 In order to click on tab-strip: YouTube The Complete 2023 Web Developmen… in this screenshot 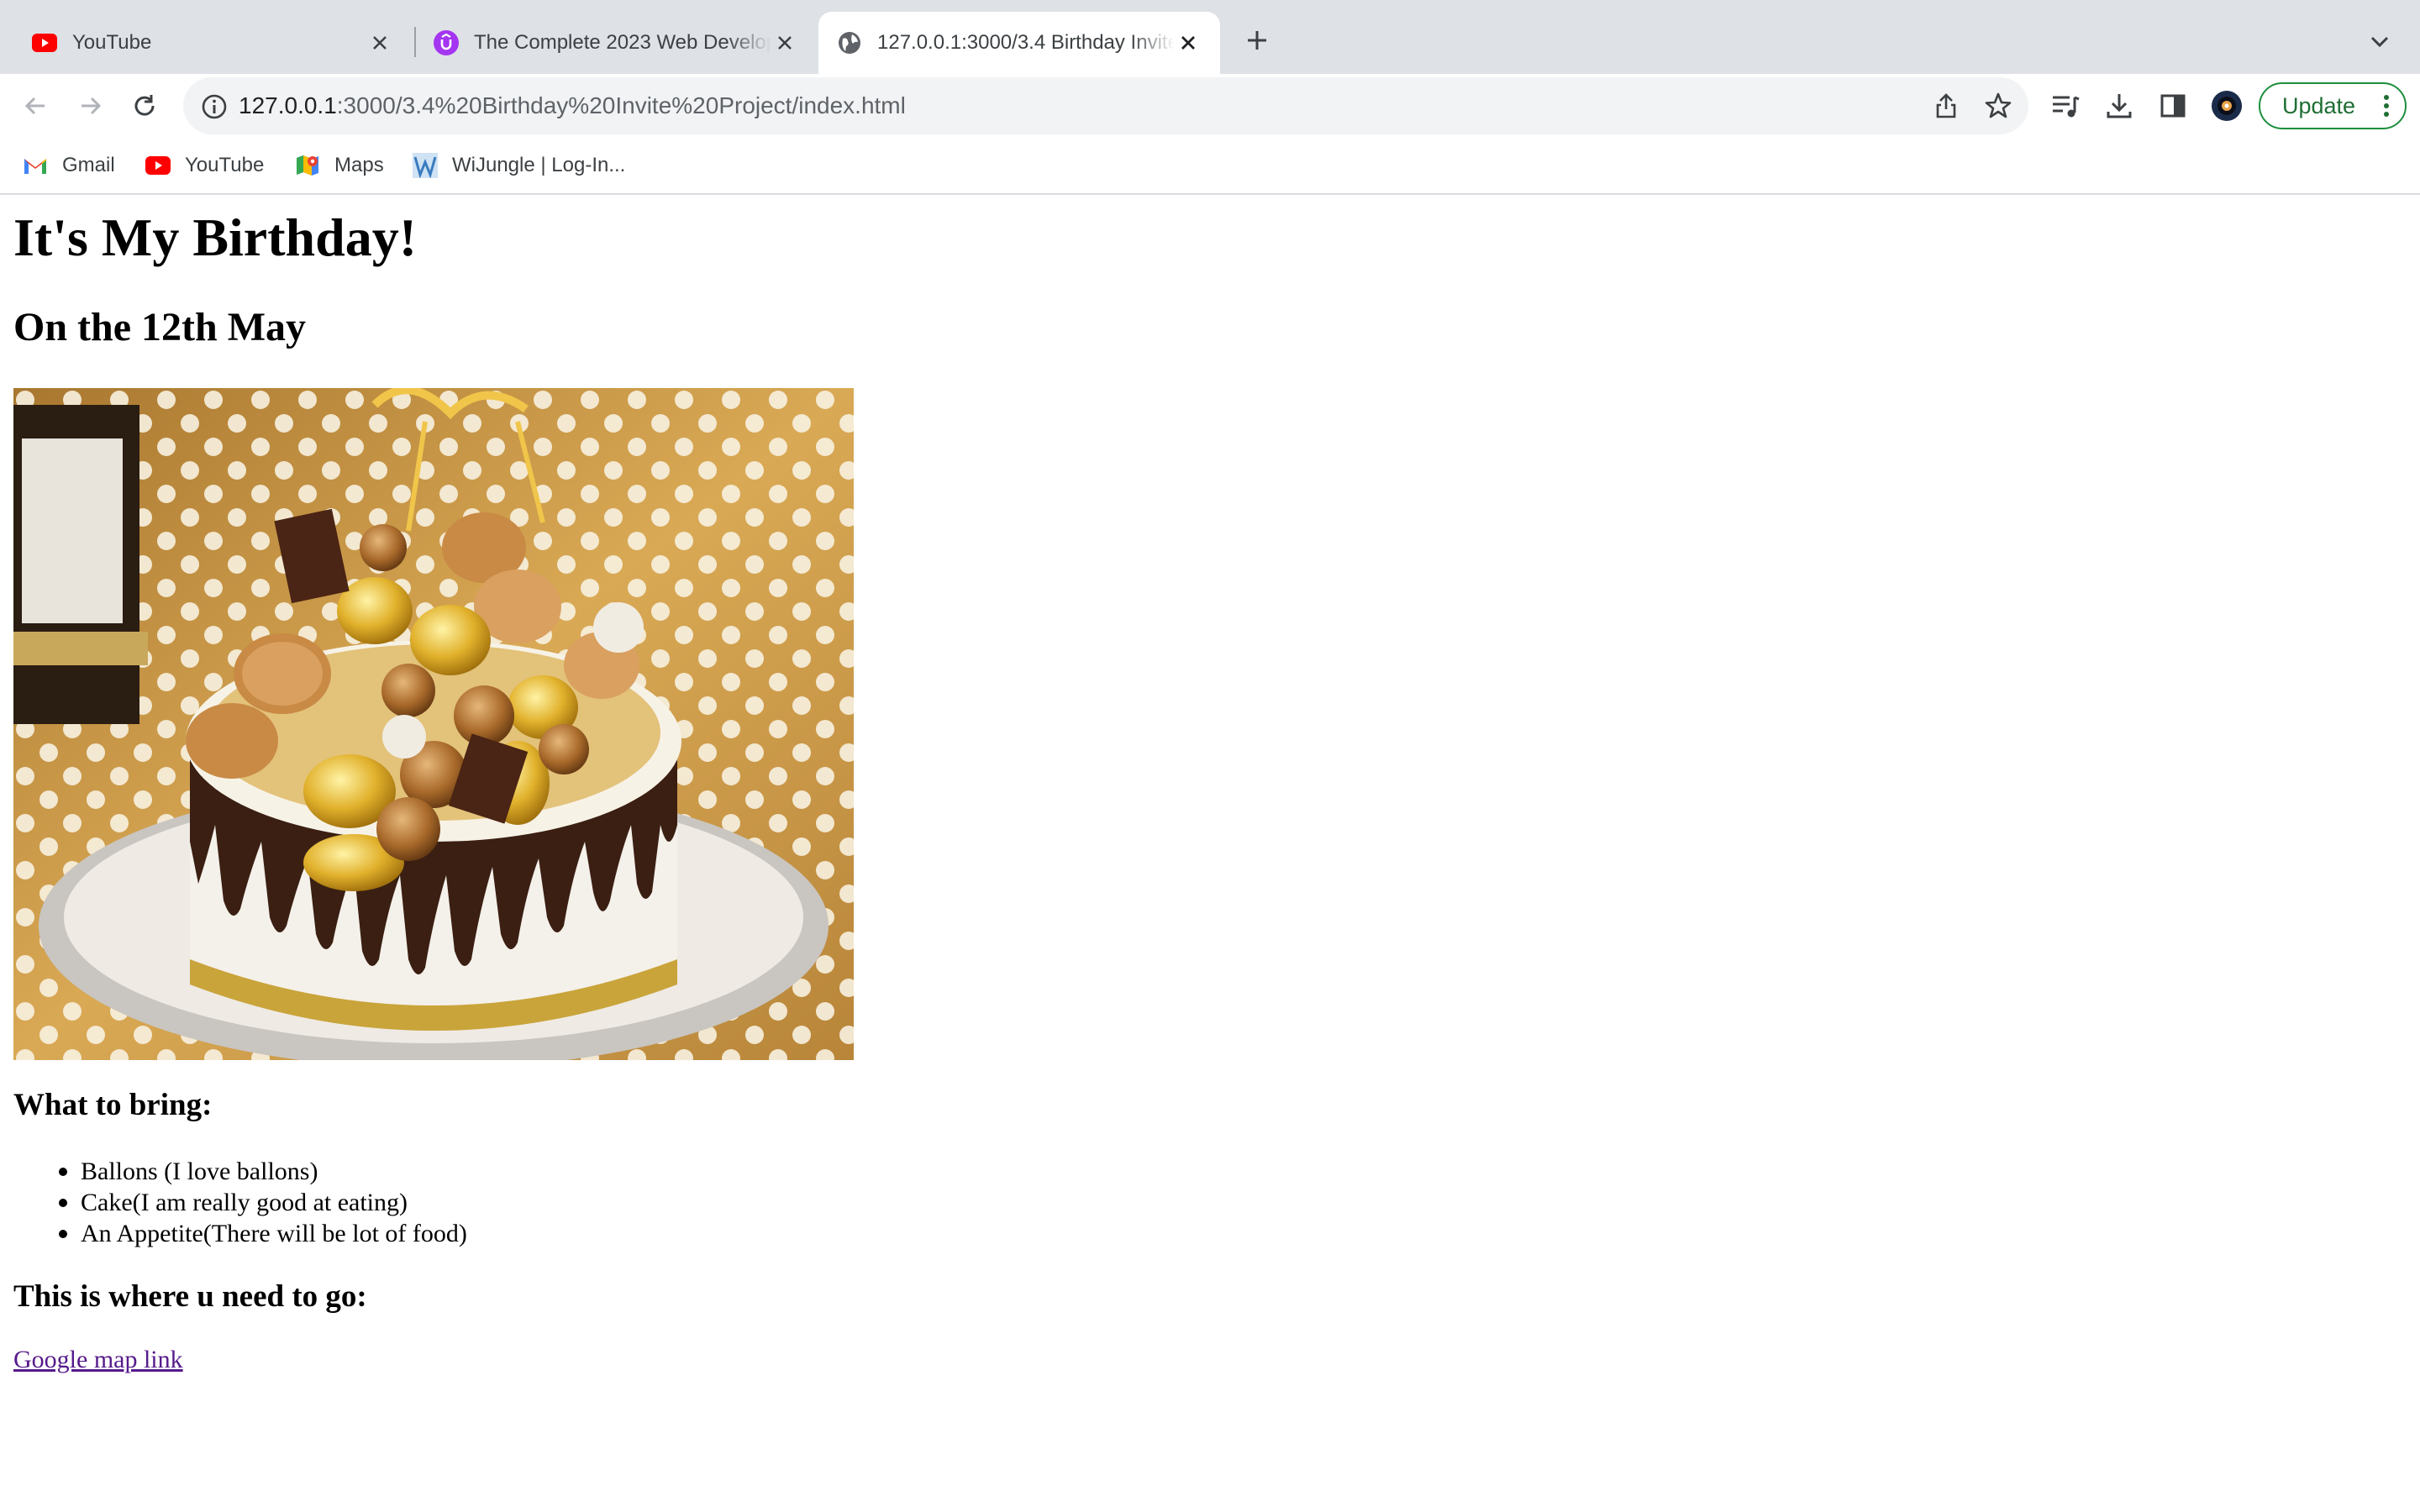, I will do `click(1210, 37)`.